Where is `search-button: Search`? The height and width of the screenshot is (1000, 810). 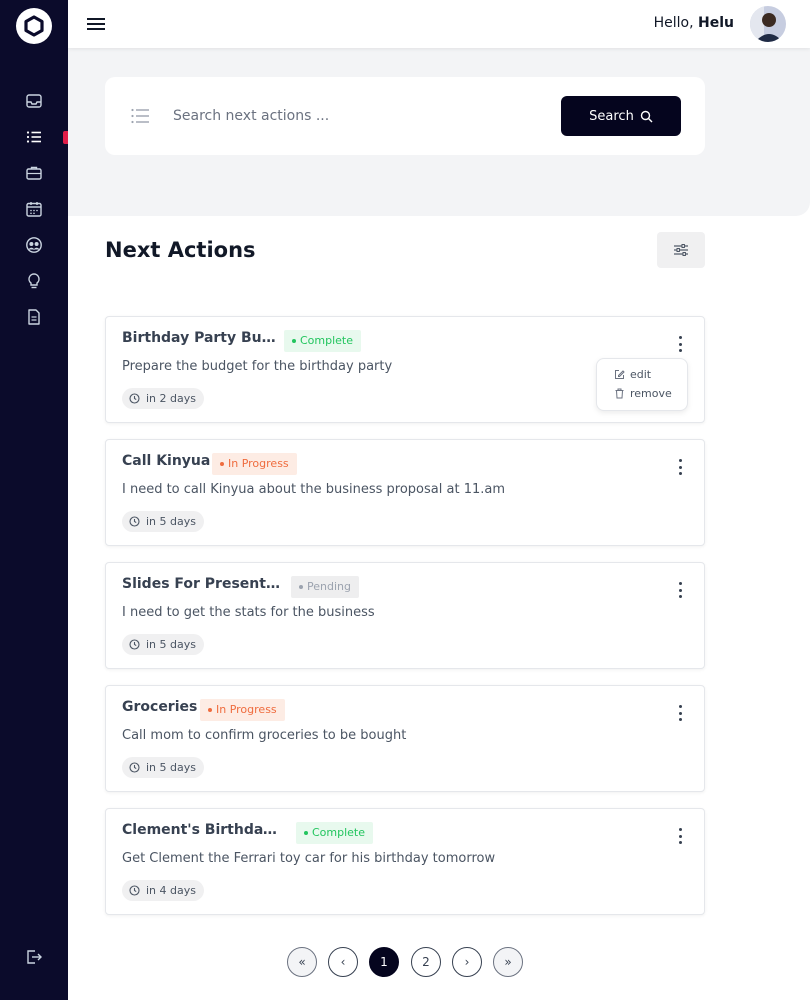 search-button: Search is located at coordinates (621, 116).